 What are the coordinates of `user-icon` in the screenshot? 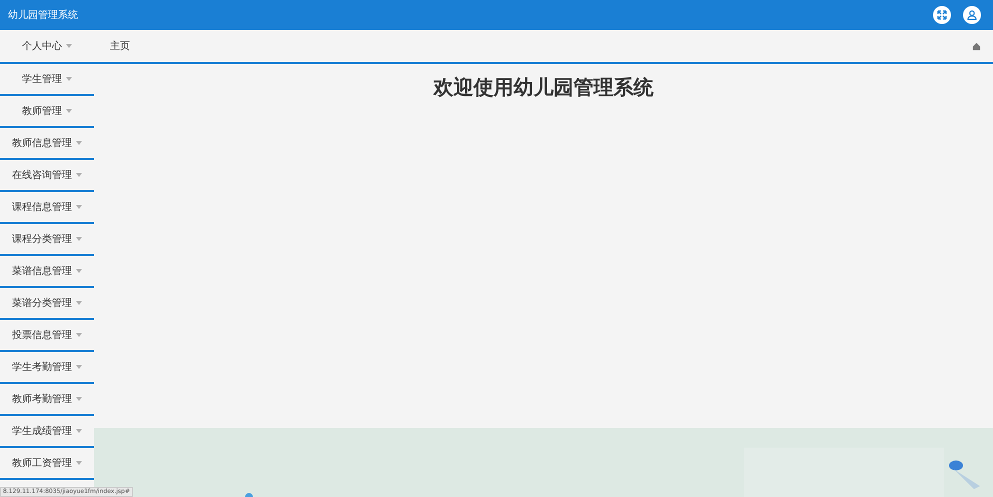 It's located at (972, 15).